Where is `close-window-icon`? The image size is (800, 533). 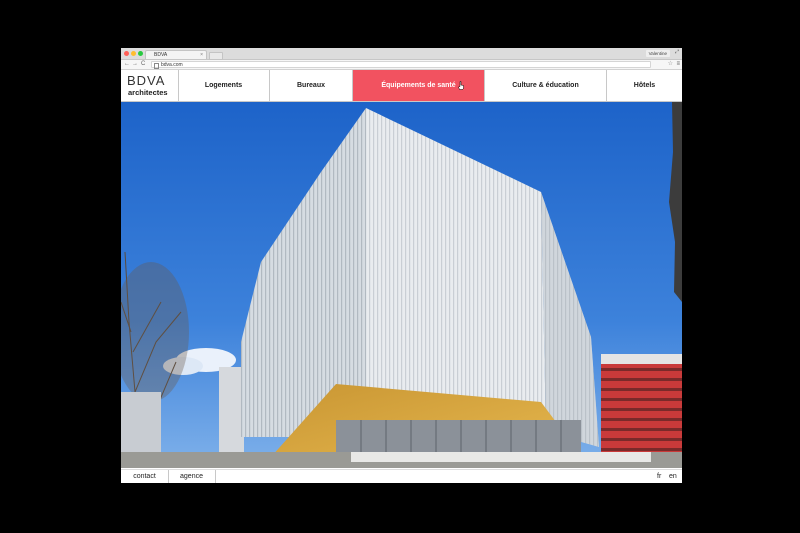 close-window-icon is located at coordinates (126, 53).